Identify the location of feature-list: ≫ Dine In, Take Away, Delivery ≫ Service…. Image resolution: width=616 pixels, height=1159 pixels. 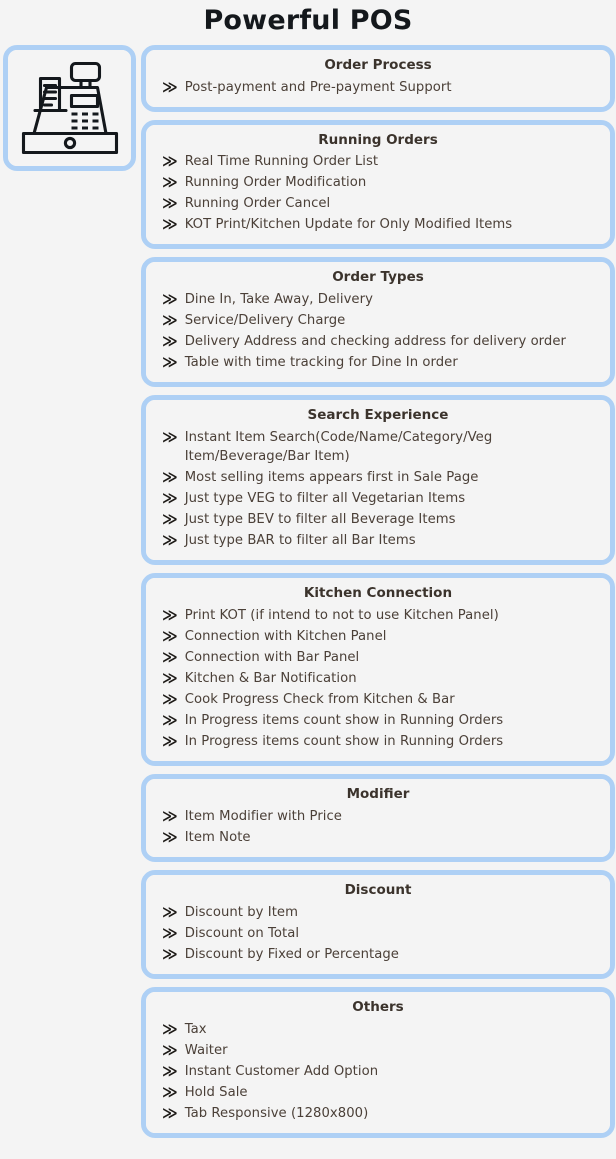
(378, 331).